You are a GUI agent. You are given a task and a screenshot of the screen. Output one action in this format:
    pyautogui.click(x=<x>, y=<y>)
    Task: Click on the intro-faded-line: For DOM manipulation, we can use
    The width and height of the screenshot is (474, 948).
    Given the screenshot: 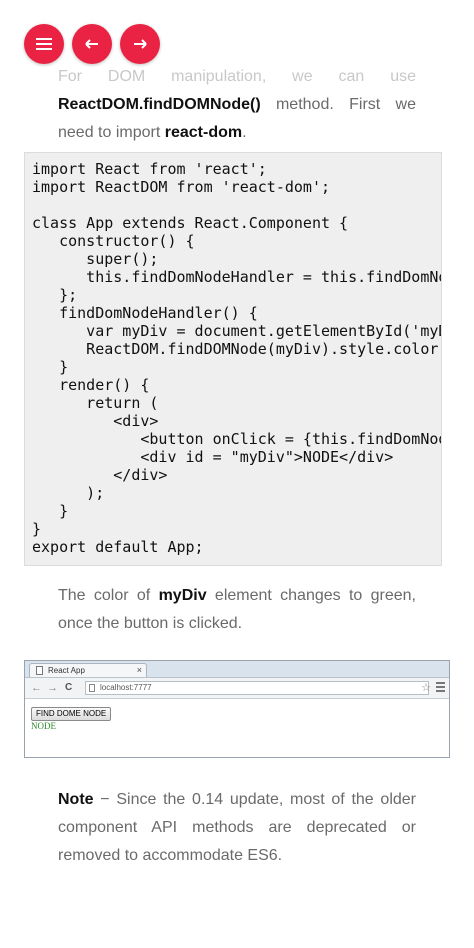 What is the action you would take?
    pyautogui.click(x=237, y=76)
    